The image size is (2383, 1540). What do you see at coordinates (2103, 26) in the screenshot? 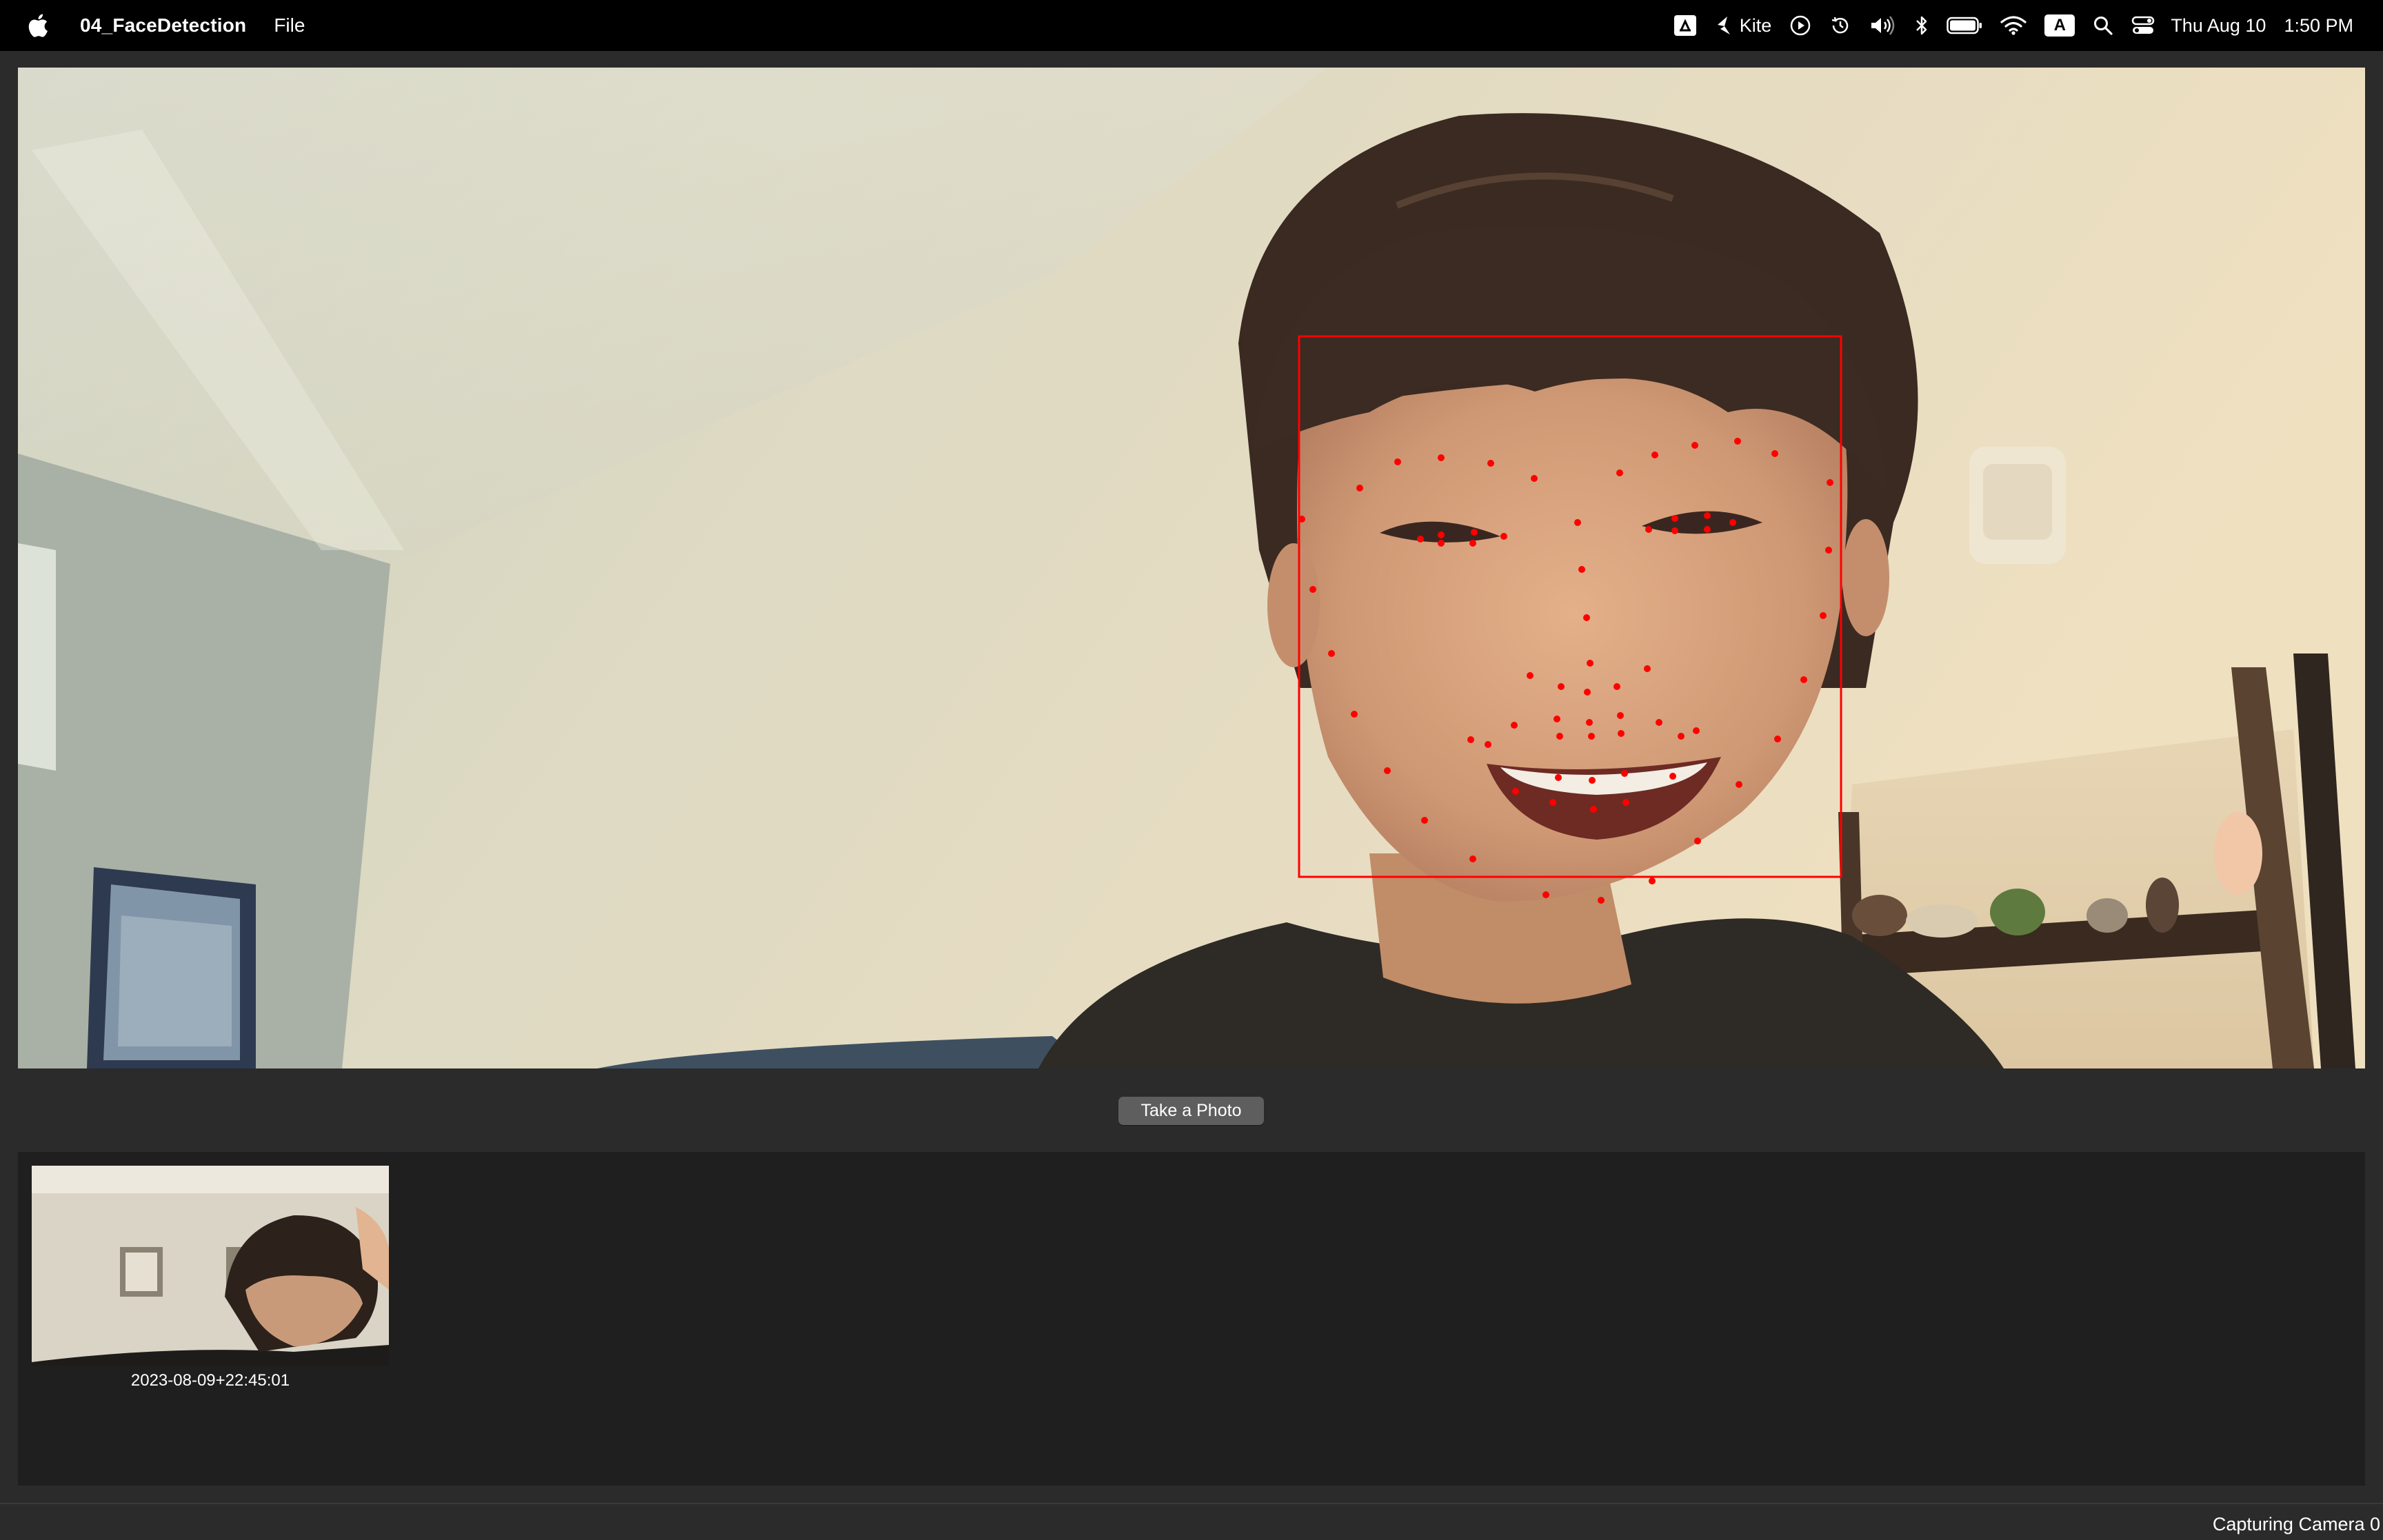
I see `spotlight-search-icon` at bounding box center [2103, 26].